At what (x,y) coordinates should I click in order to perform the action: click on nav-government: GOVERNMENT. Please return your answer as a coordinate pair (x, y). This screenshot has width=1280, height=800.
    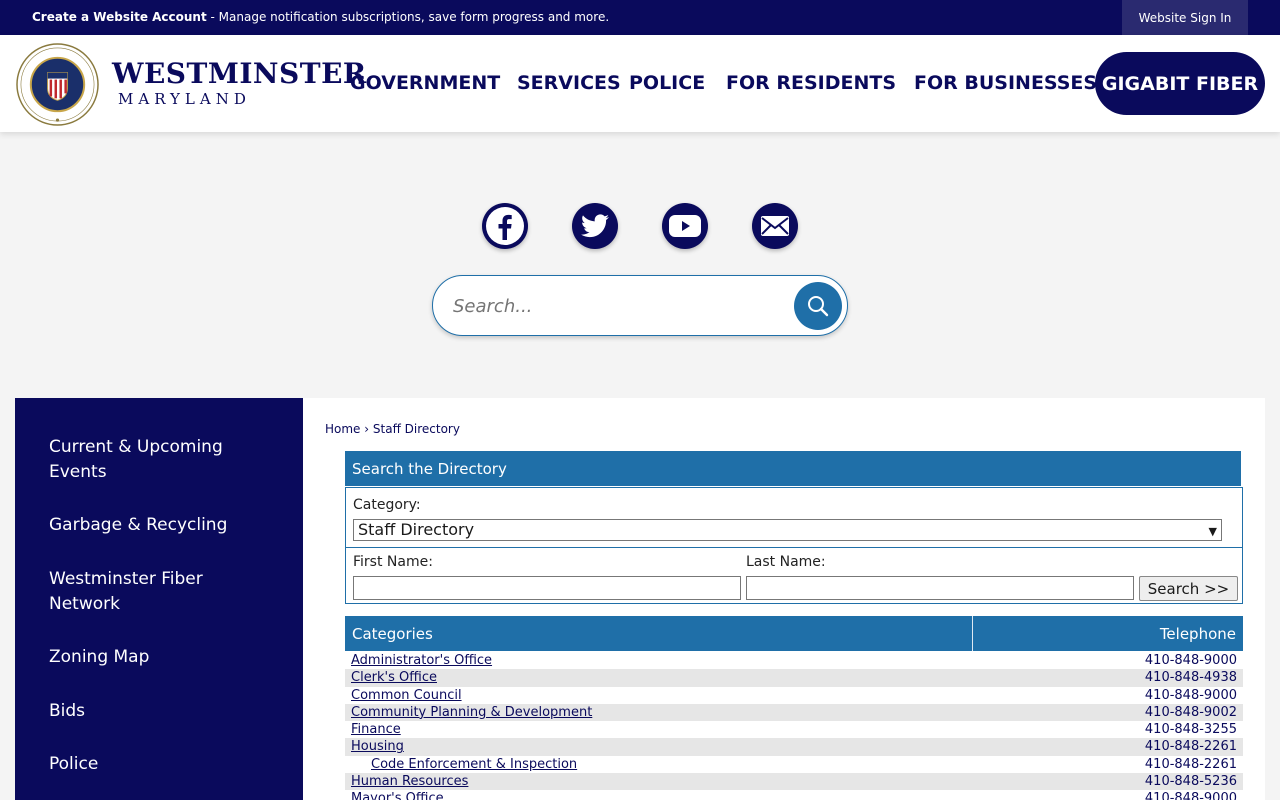
    Looking at the image, I should click on (425, 83).